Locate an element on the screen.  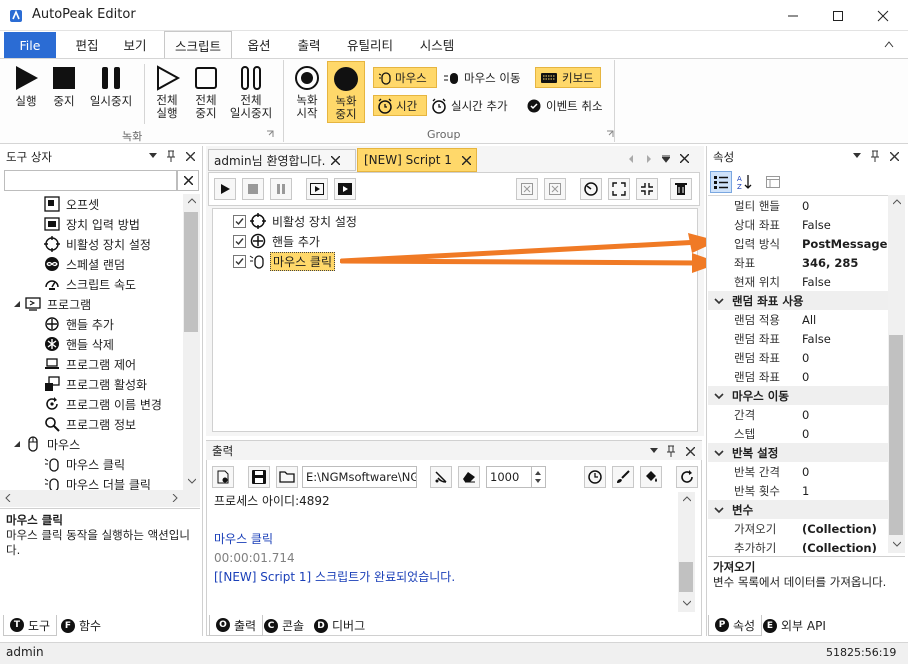
property-value: False is located at coordinates (812, 282).